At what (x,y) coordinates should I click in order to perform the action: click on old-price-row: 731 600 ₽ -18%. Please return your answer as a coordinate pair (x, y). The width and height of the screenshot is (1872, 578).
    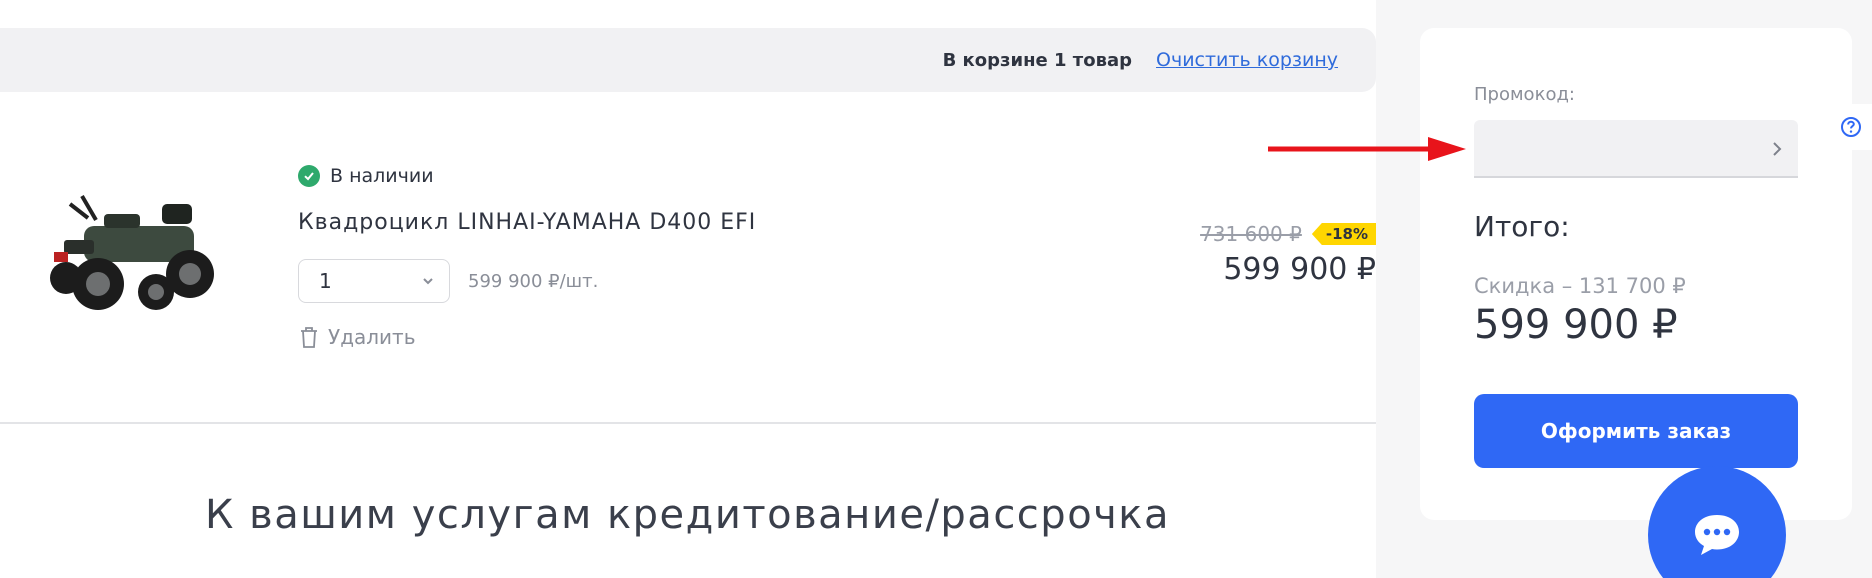
    Looking at the image, I should click on (1288, 234).